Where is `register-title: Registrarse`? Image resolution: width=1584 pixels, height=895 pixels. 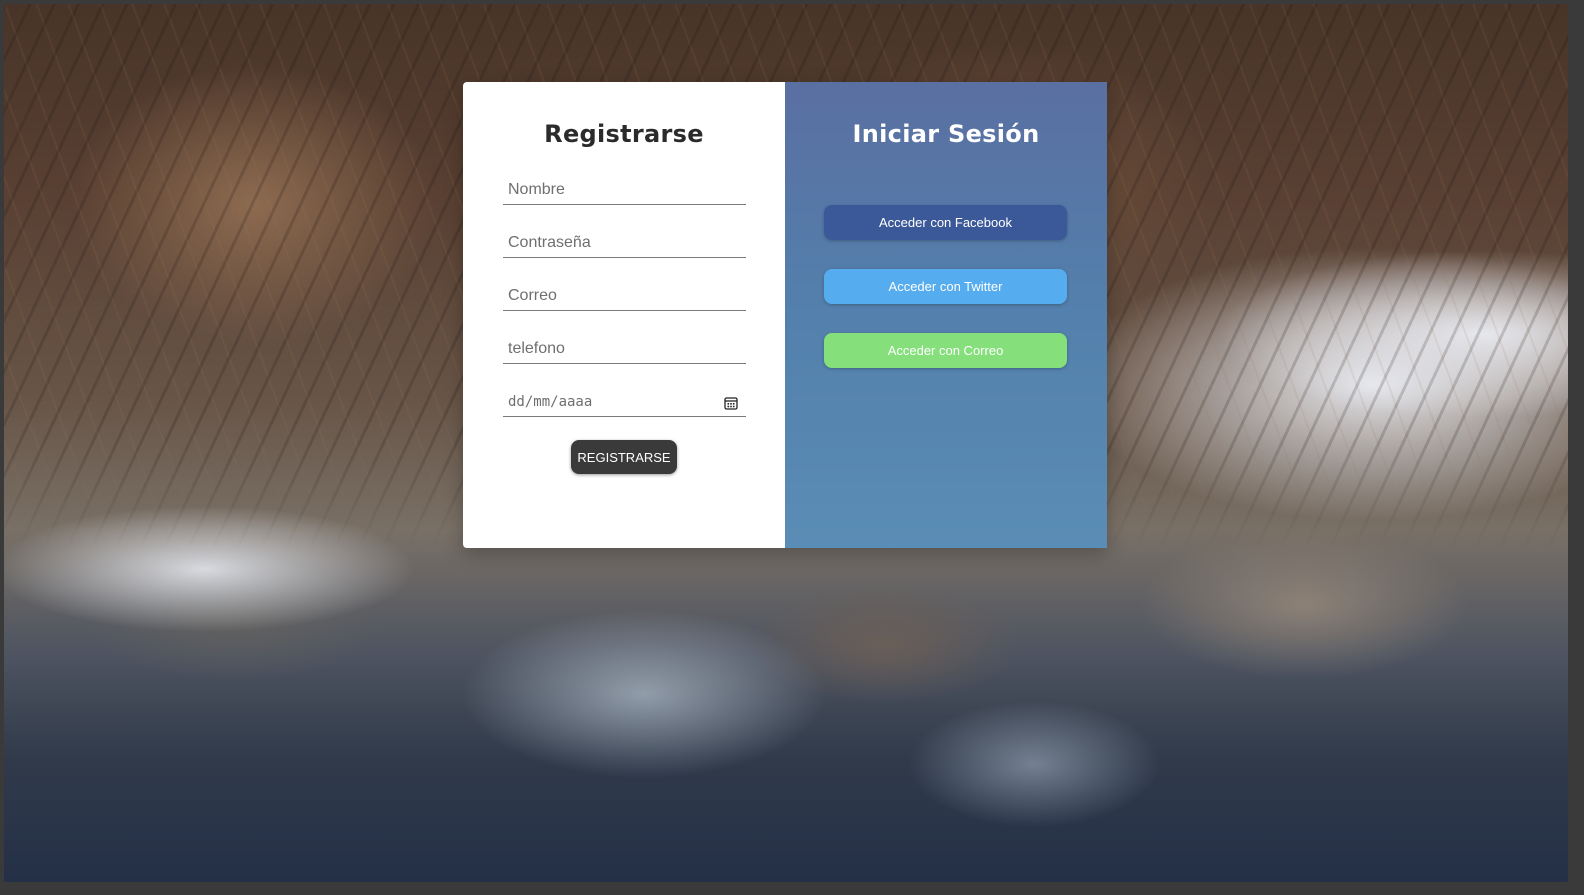
register-title: Registrarse is located at coordinates (624, 134).